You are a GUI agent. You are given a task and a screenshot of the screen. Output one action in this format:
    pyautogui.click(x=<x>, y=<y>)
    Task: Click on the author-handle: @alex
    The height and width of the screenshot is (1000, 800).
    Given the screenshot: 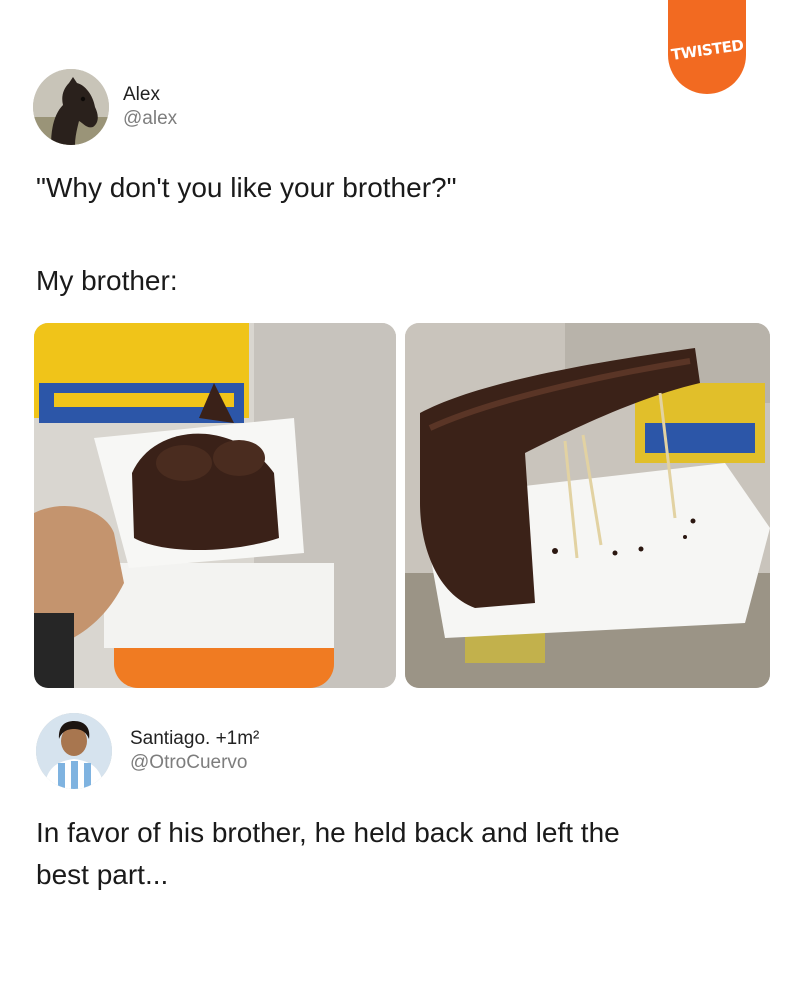 What is the action you would take?
    pyautogui.click(x=150, y=119)
    